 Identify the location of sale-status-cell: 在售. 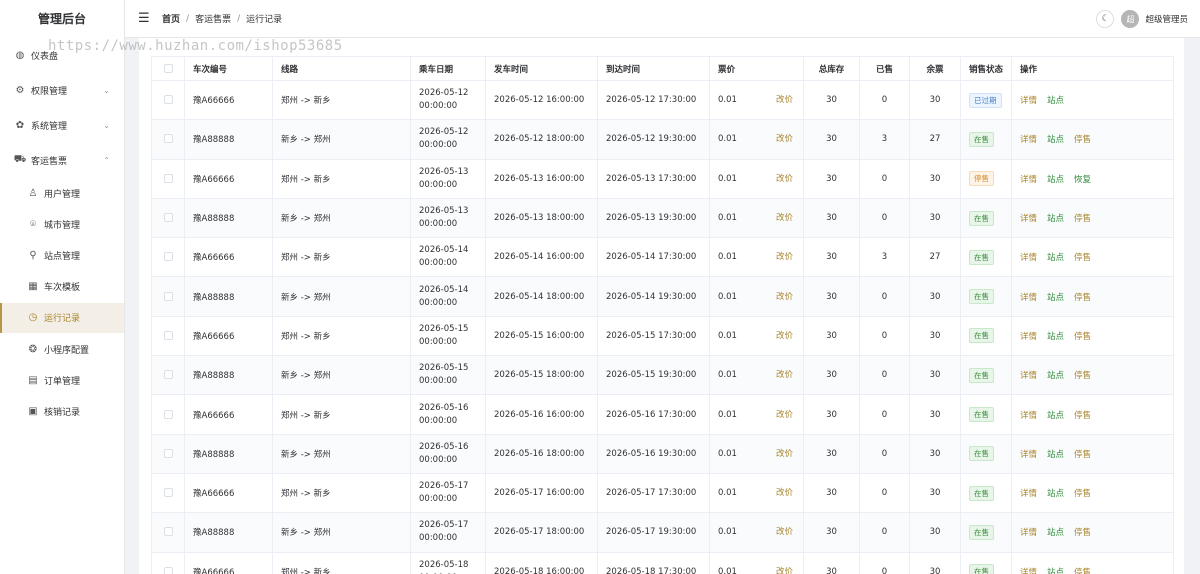
(986, 375).